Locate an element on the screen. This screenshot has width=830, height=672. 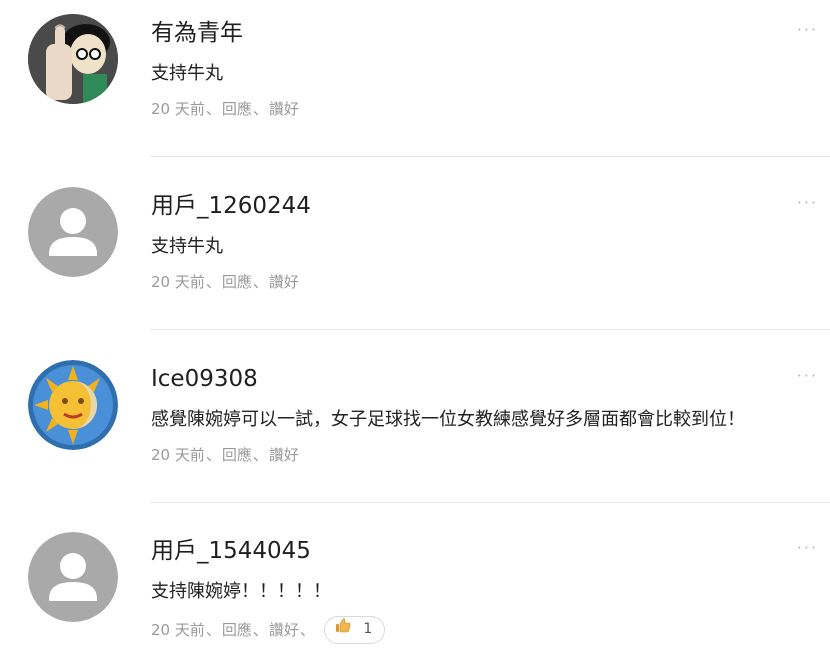
comment-text: 感覺陳婉婷可以一試，女子足球找一位女教練感覺好多層面都會比較到位！ is located at coordinates (448, 419).